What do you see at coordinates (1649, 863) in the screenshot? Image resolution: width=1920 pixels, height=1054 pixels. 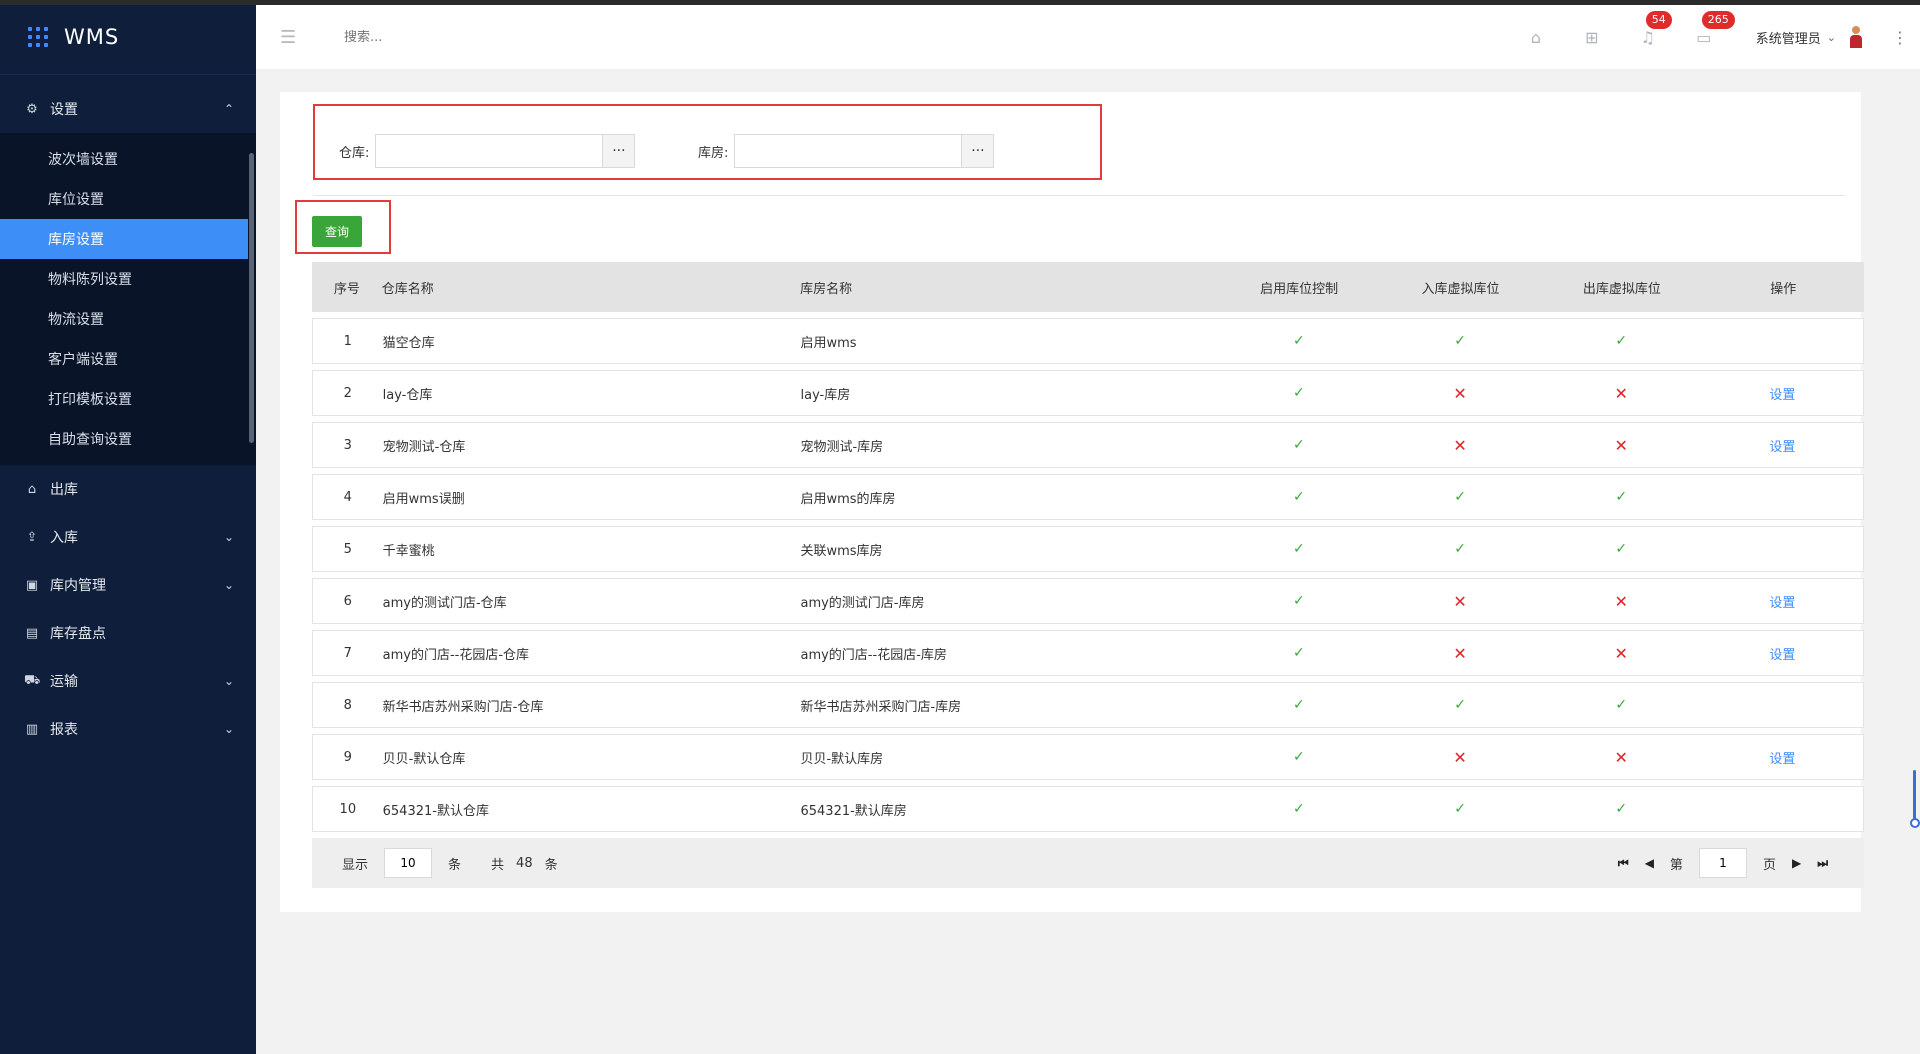 I see `prev-page-icon: ◀` at bounding box center [1649, 863].